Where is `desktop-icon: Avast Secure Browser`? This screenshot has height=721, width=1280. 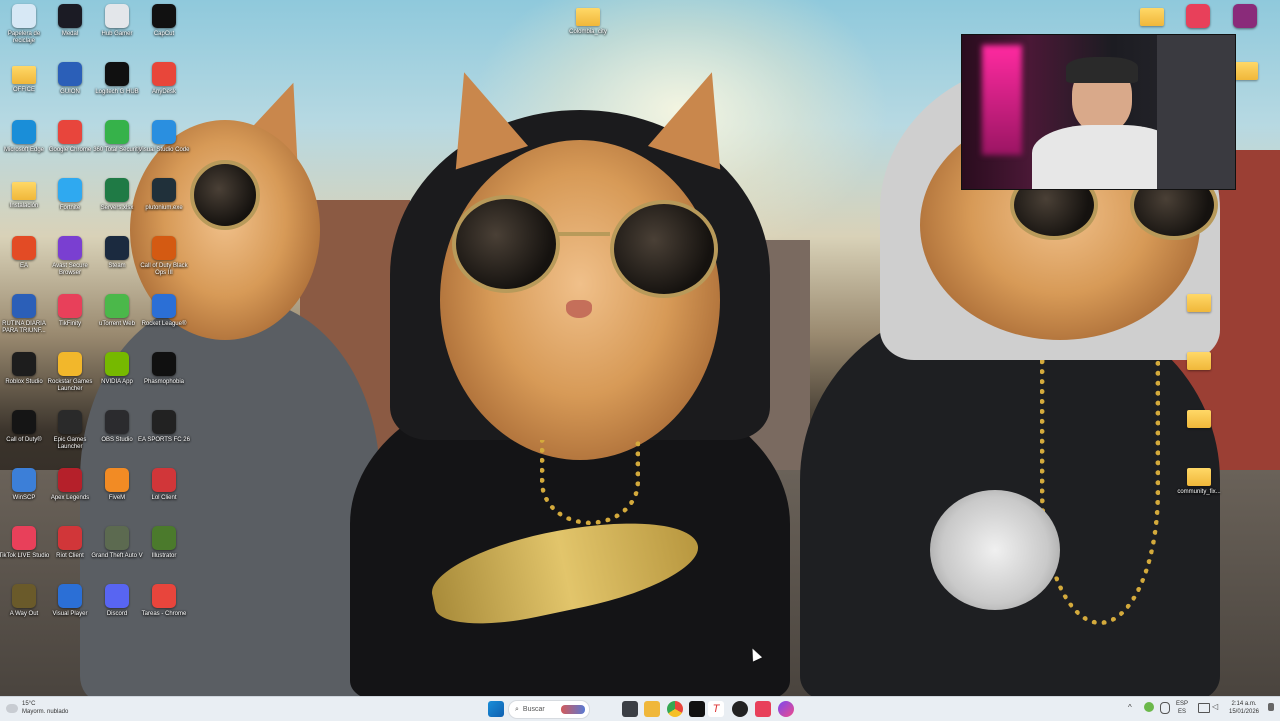
desktop-icon: Avast Secure Browser is located at coordinates (70, 256).